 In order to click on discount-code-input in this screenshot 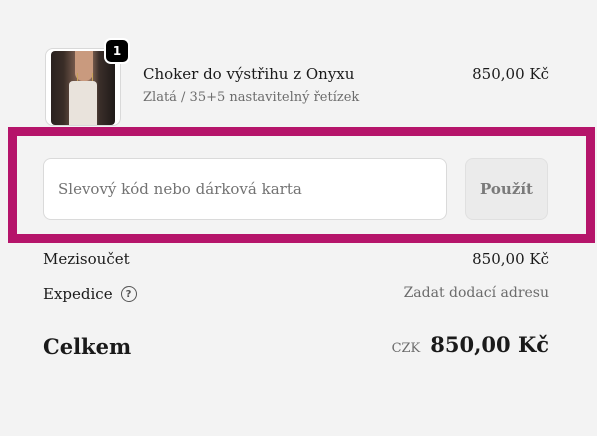, I will do `click(245, 189)`.